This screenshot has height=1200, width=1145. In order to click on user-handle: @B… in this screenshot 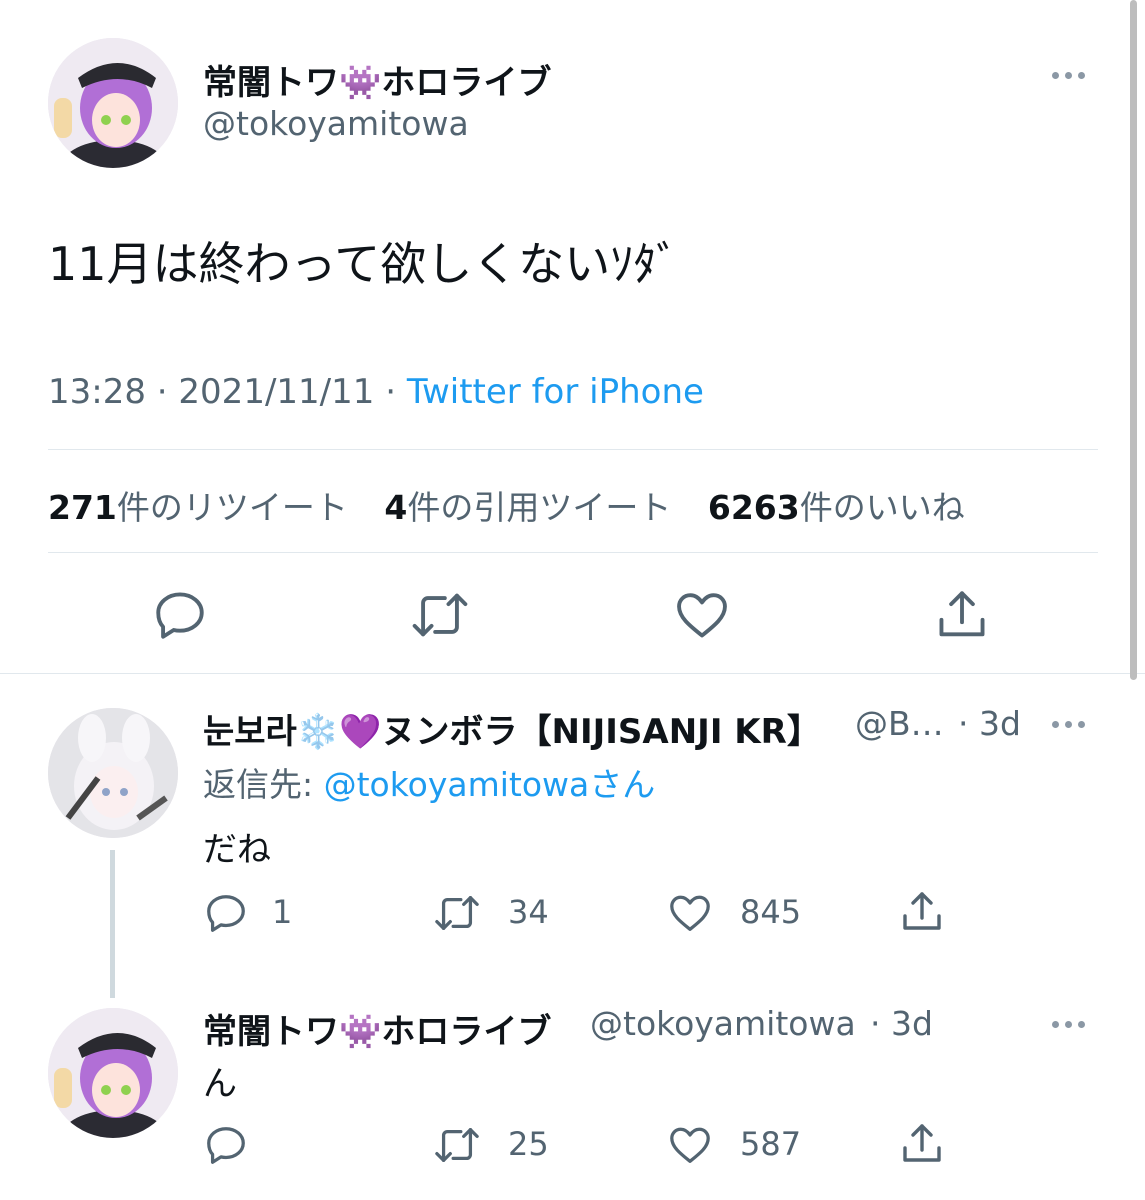, I will do `click(899, 723)`.